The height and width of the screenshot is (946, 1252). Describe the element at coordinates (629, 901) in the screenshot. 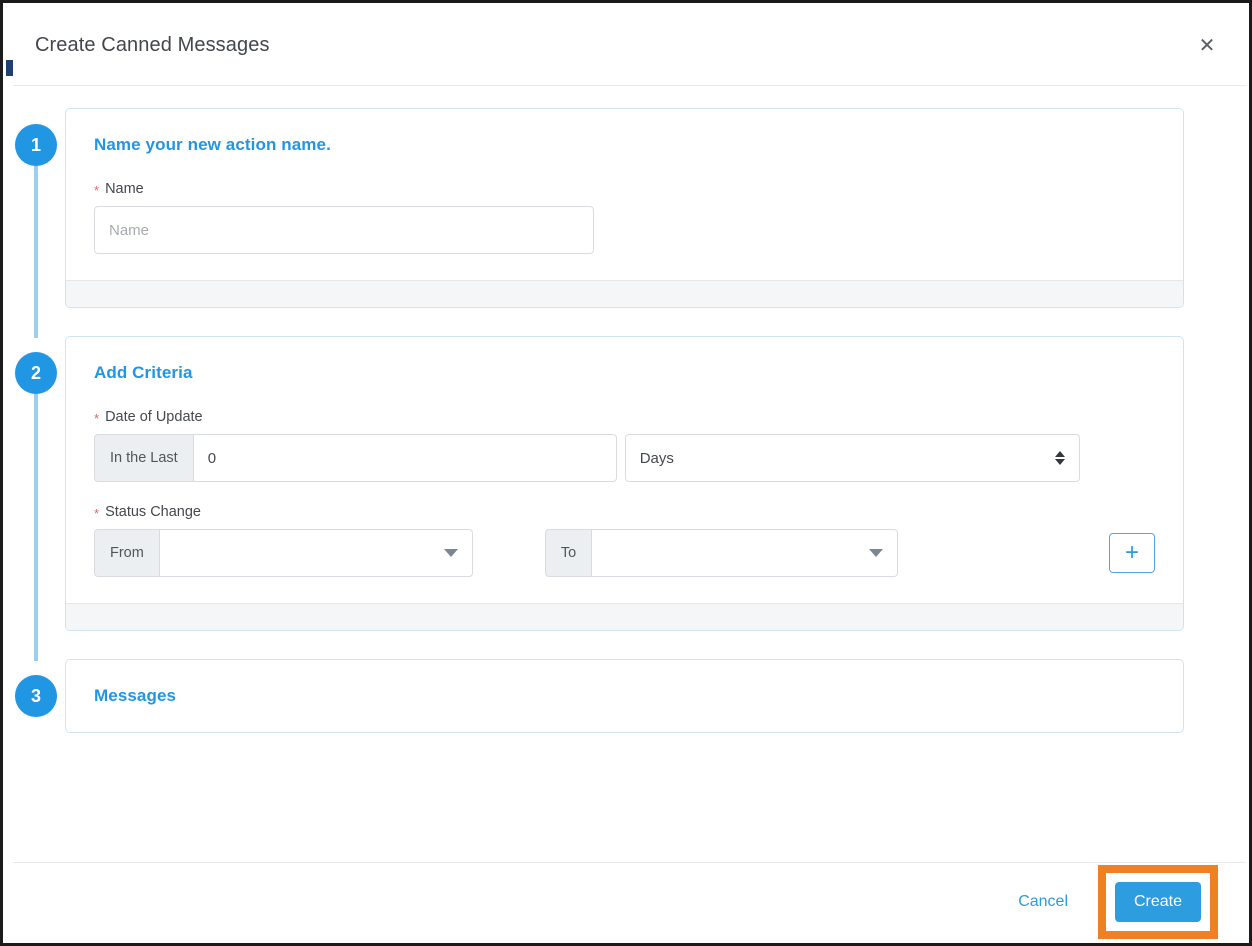

I see `dialog-footer: Cancel Create` at that location.